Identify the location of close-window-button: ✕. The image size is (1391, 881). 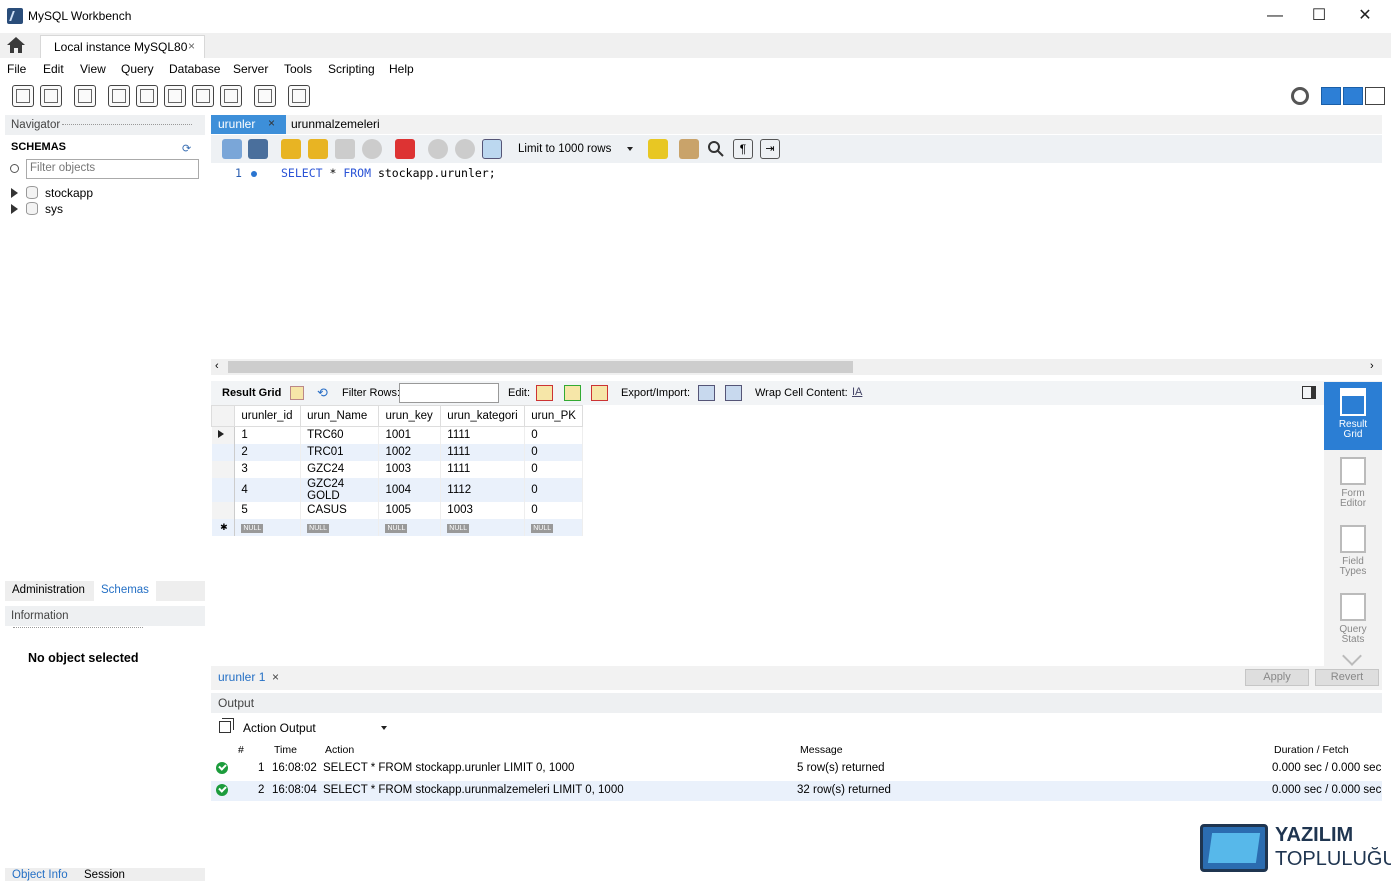
(1365, 17).